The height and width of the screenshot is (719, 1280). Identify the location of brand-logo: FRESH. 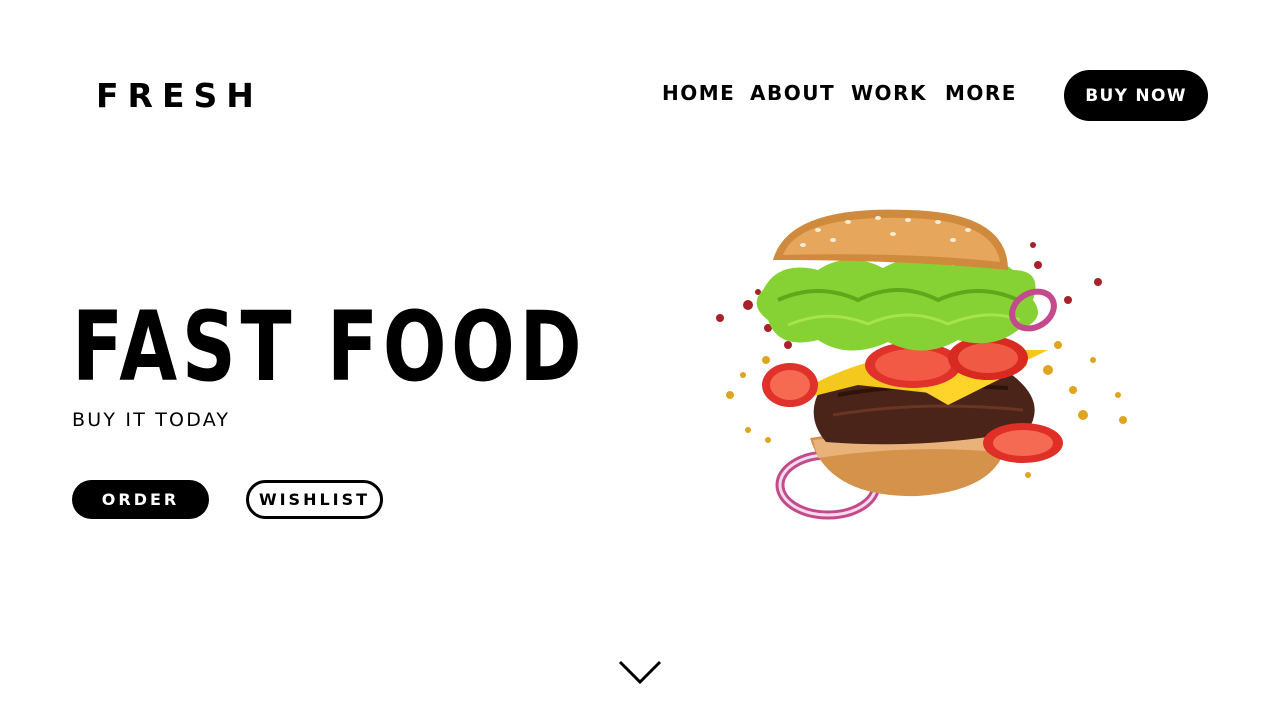
(179, 96).